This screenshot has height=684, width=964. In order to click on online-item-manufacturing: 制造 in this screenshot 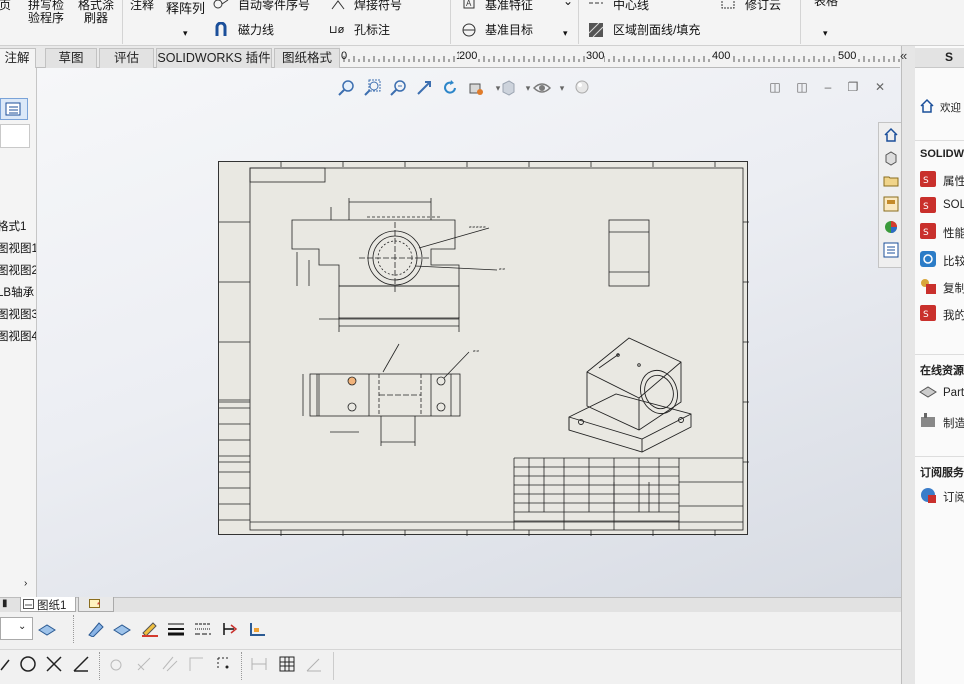, I will do `click(953, 423)`.